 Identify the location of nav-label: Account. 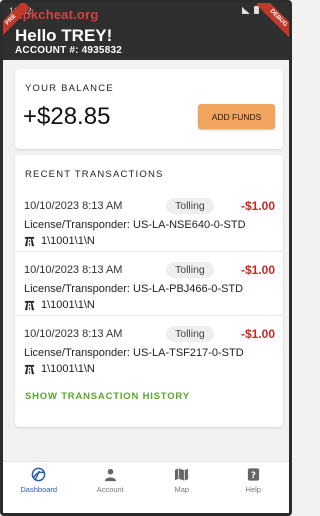
(110, 489).